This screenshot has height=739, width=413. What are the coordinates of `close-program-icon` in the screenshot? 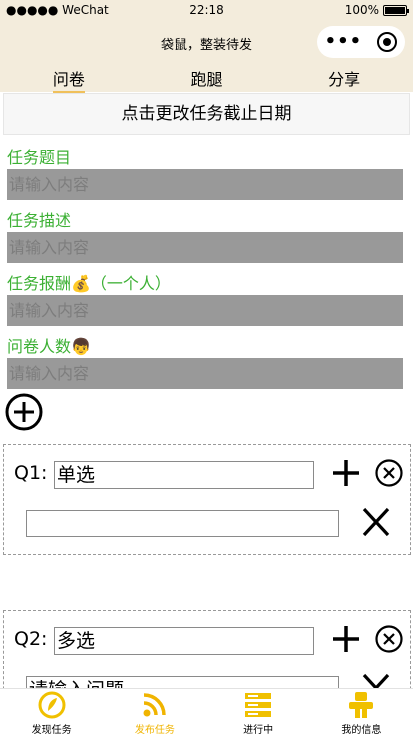 It's located at (387, 42).